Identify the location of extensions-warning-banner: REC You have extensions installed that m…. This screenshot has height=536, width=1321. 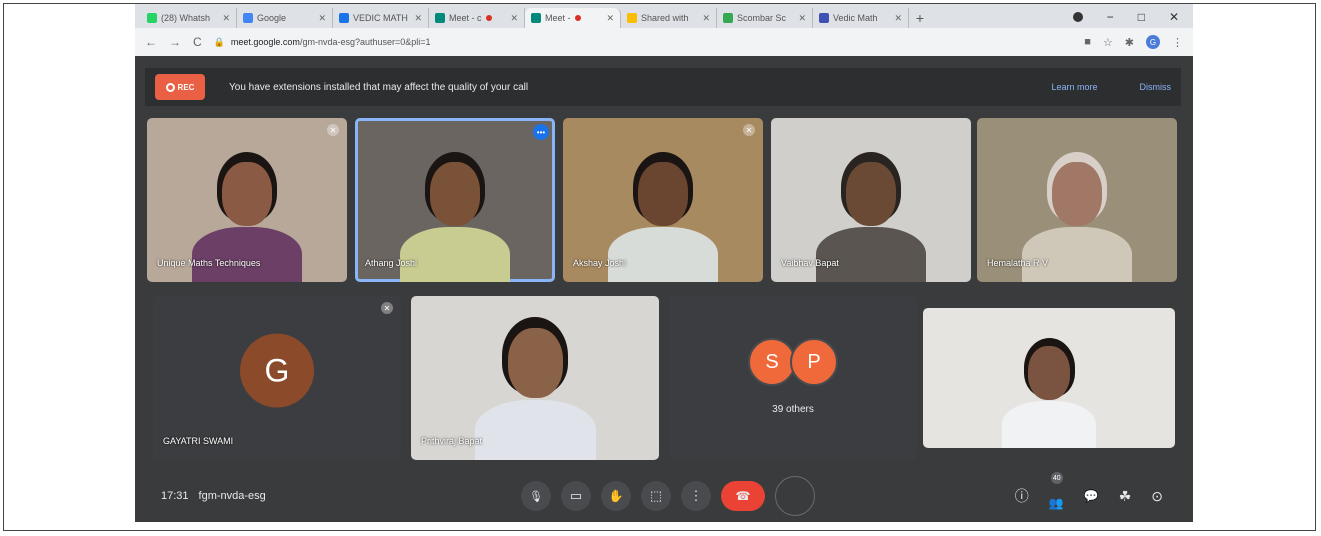
(663, 87).